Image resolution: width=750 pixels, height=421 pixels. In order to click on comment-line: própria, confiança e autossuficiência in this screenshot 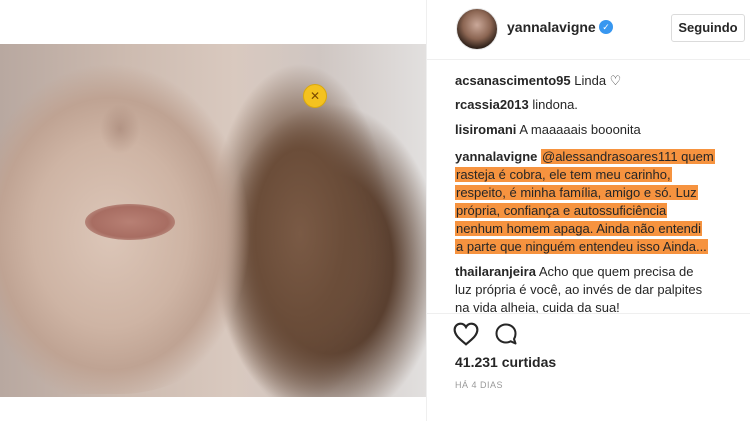, I will do `click(600, 211)`.